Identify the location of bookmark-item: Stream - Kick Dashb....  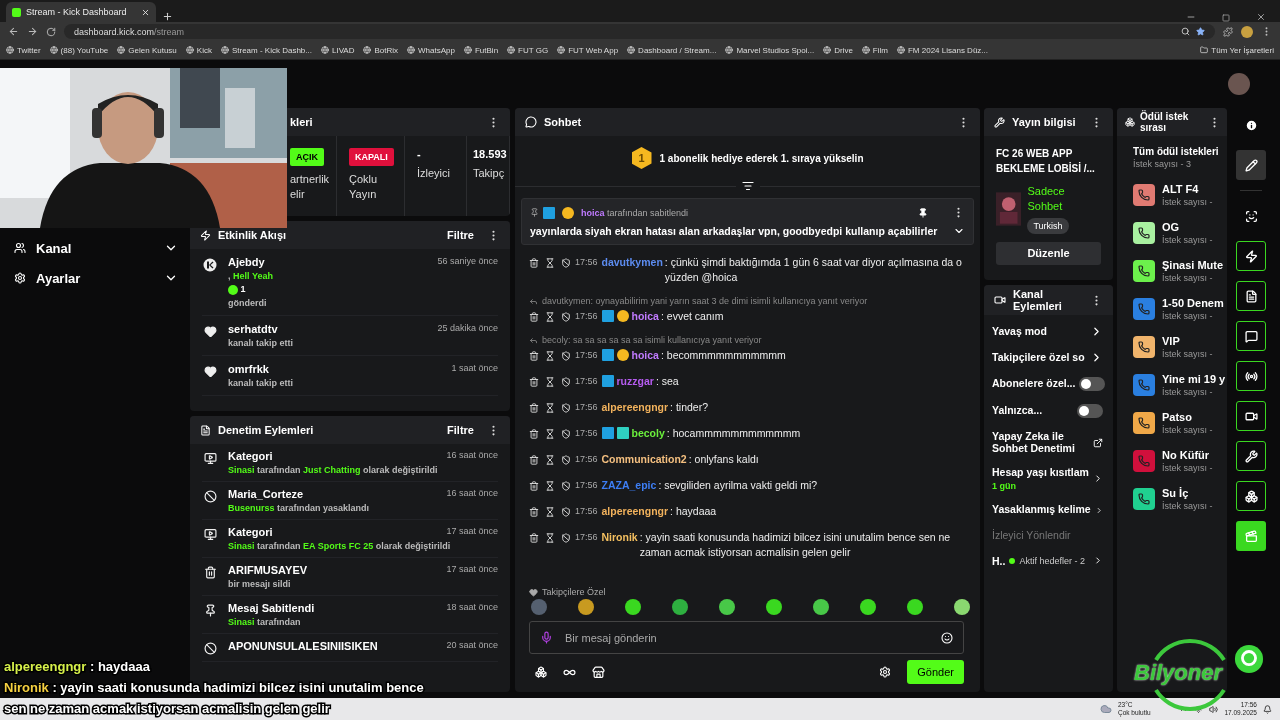
(266, 50).